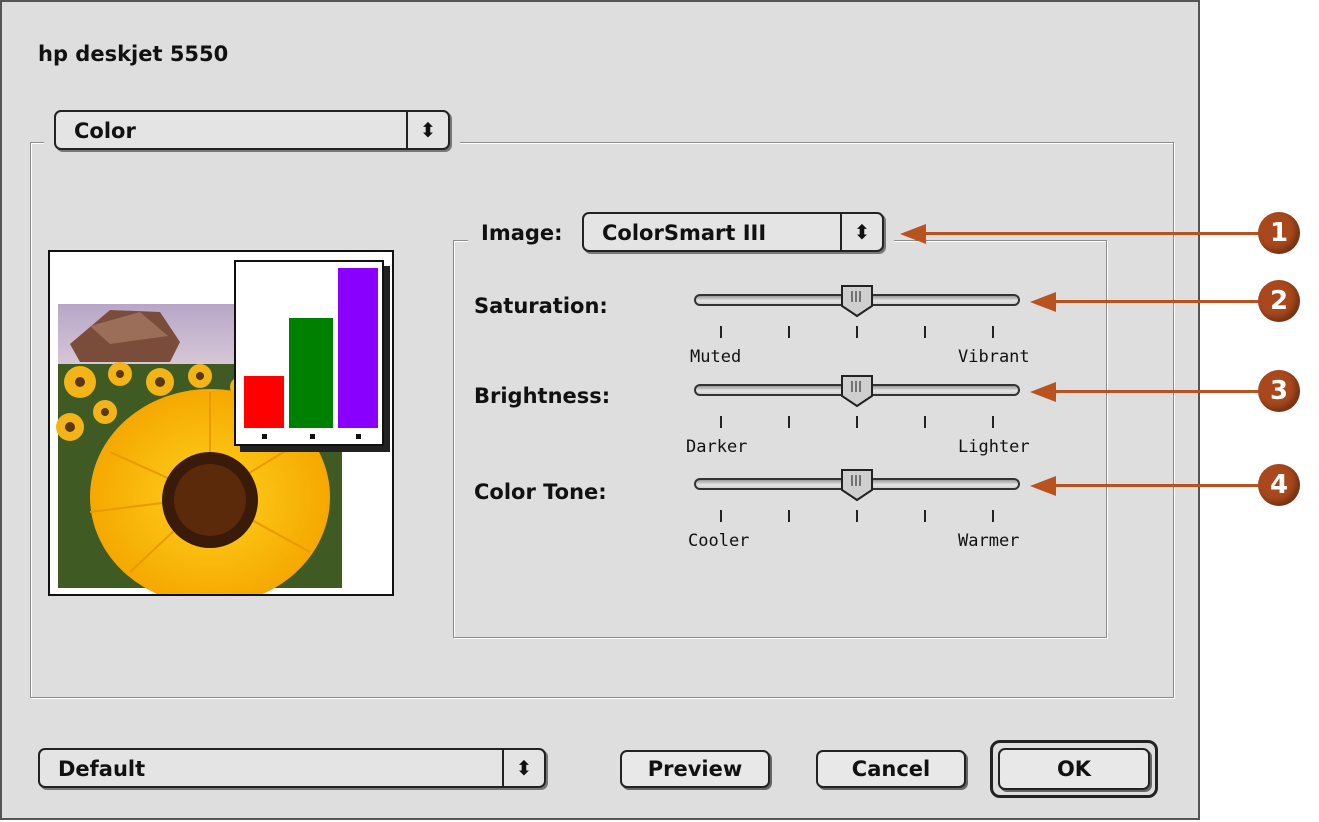 Image resolution: width=1319 pixels, height=822 pixels. Describe the element at coordinates (719, 541) in the screenshot. I see `color-tone-min-label: Cooler` at that location.